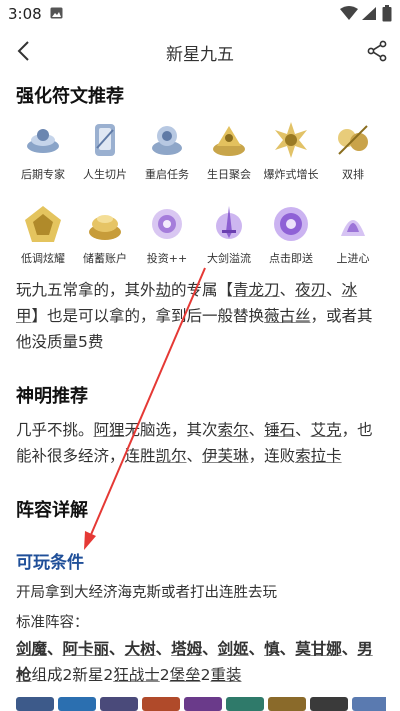 The image size is (400, 711). What do you see at coordinates (105, 174) in the screenshot?
I see `rune-label: 人生切片` at bounding box center [105, 174].